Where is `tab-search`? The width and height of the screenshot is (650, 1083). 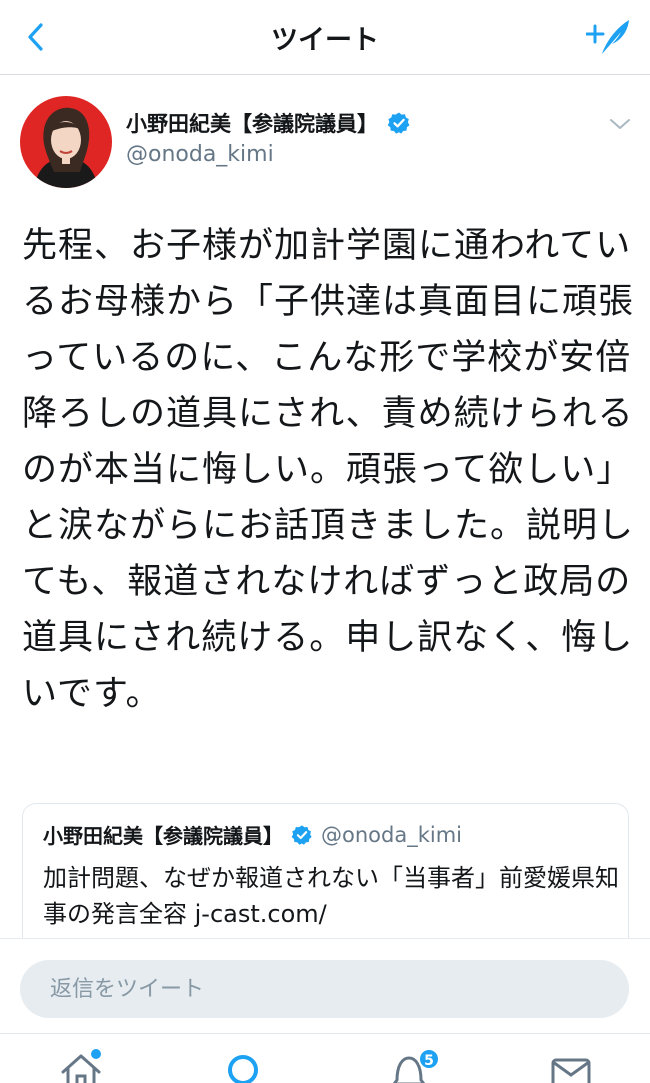 tab-search is located at coordinates (243, 1065).